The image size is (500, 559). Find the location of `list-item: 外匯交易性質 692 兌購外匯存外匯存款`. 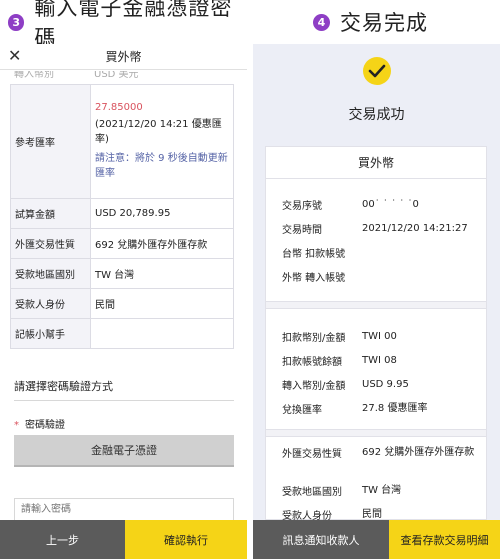

list-item: 外匯交易性質 692 兌購外匯存外匯存款 is located at coordinates (382, 452).